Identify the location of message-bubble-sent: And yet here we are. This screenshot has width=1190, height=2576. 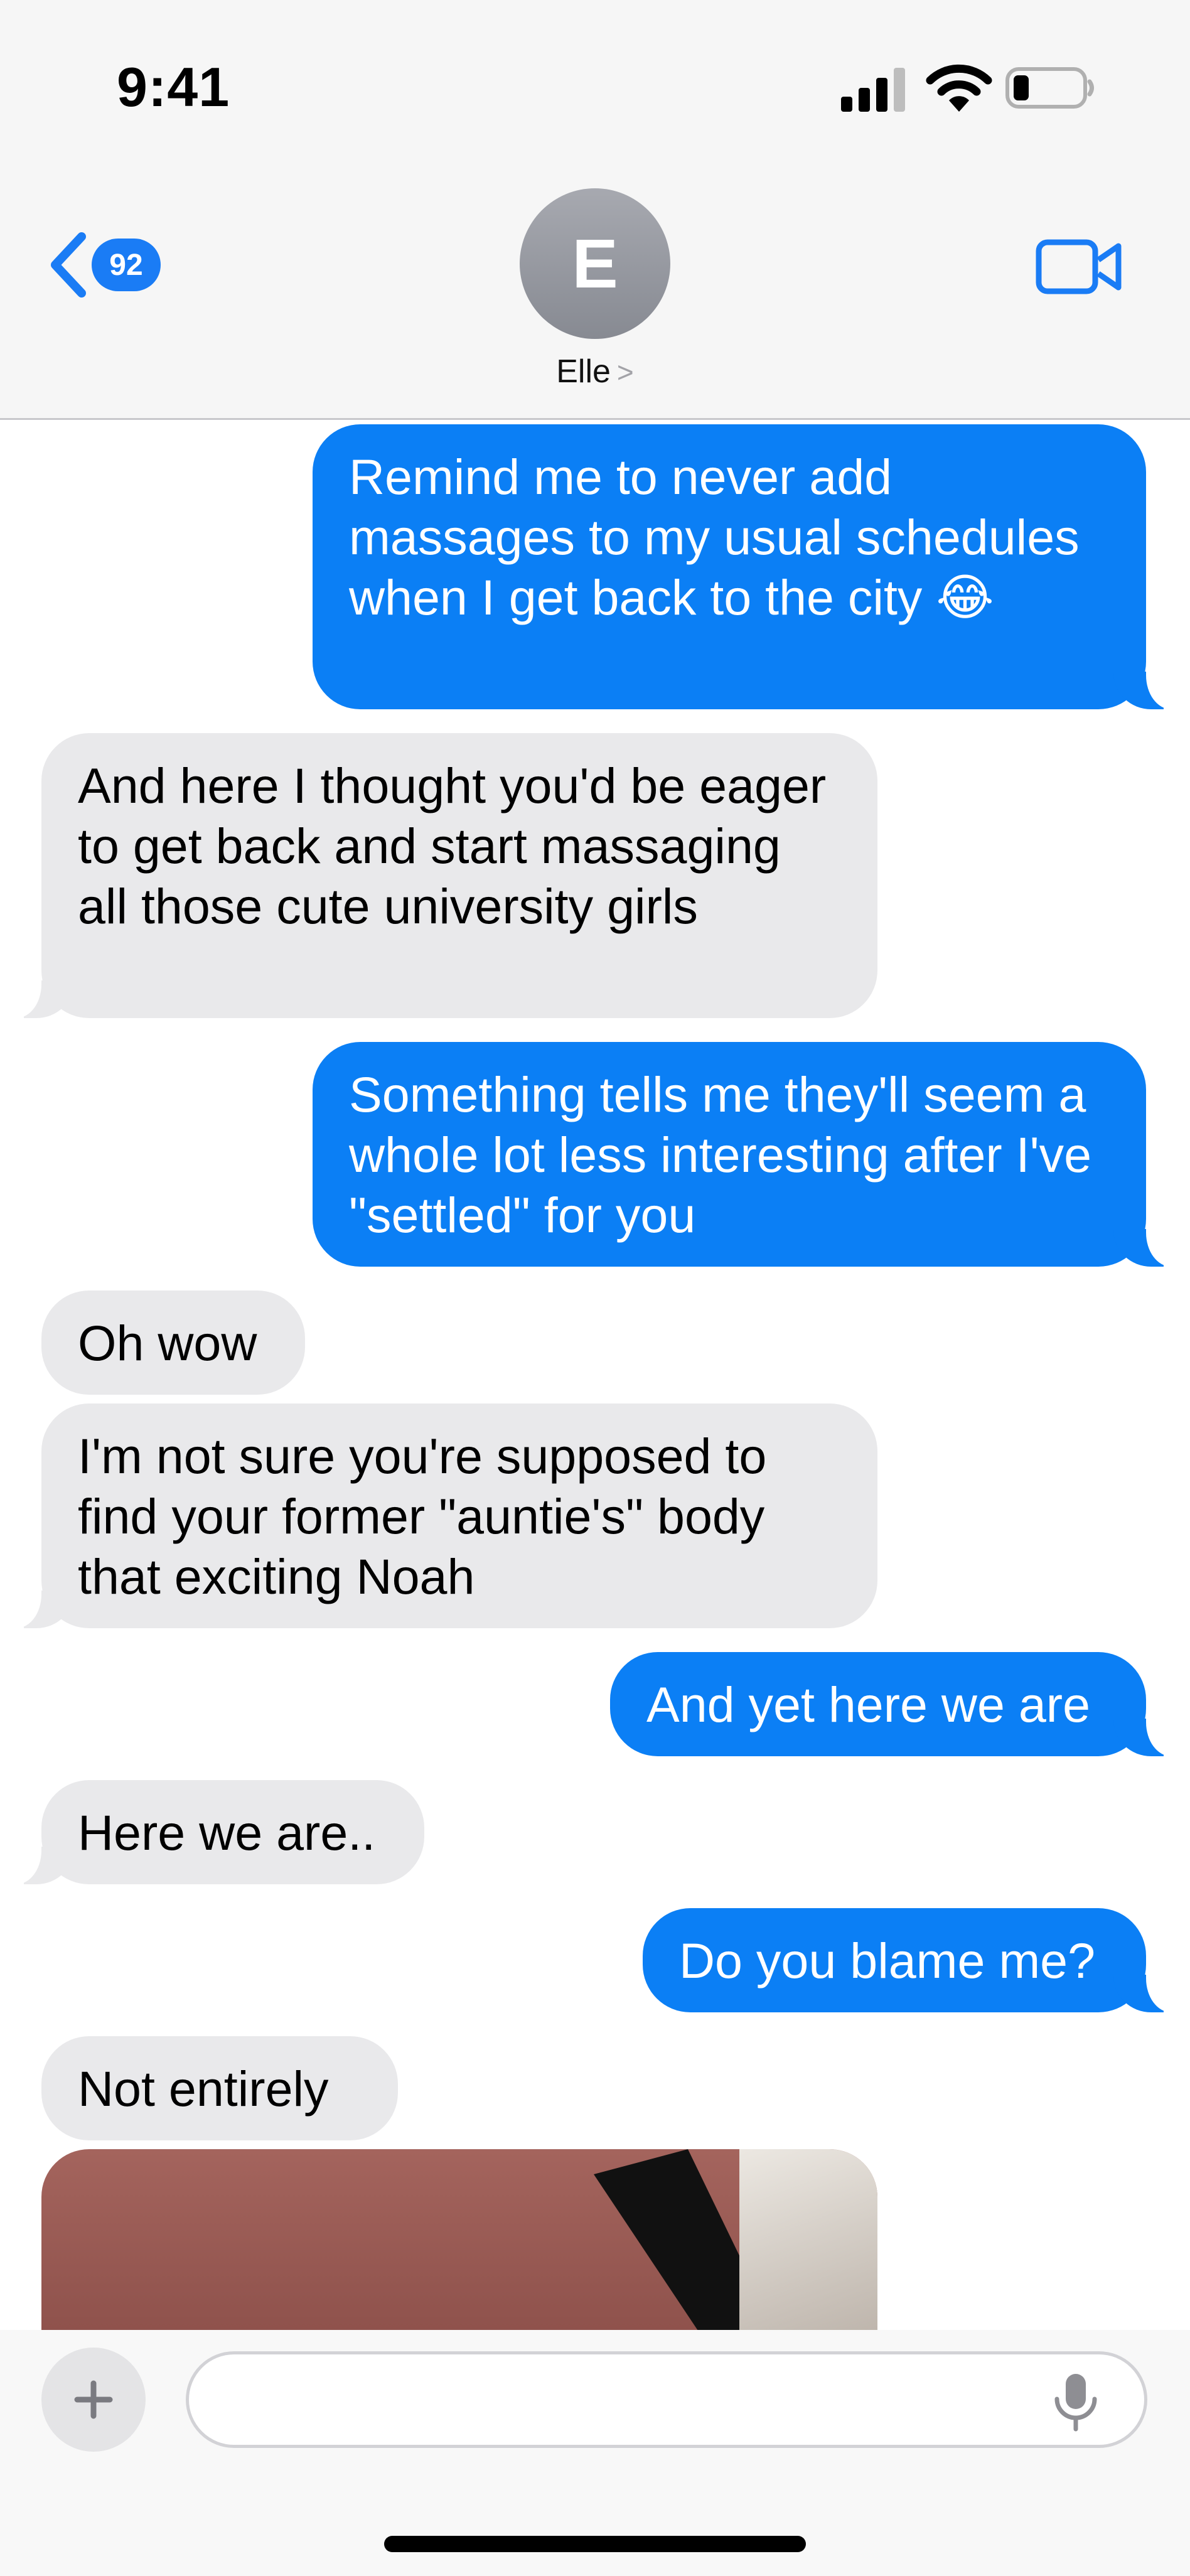
(897, 1704).